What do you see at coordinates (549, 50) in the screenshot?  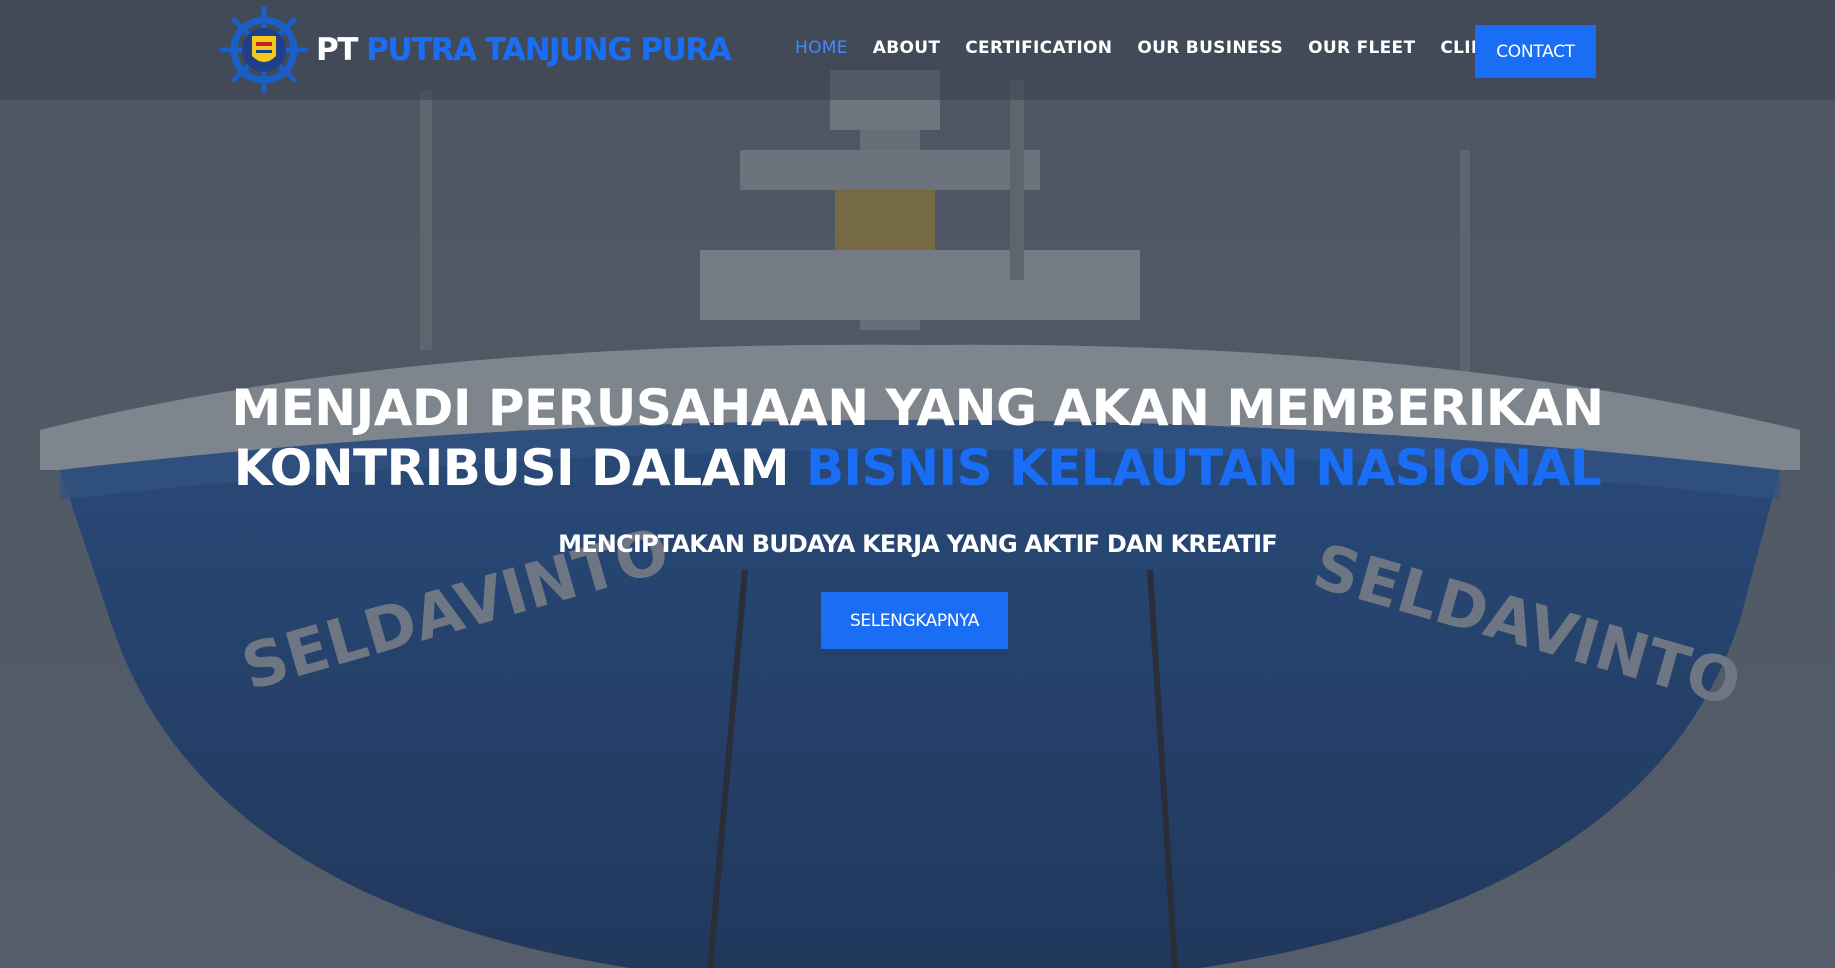 I see `brand-company-name: PUTRA TANJUNG PURA` at bounding box center [549, 50].